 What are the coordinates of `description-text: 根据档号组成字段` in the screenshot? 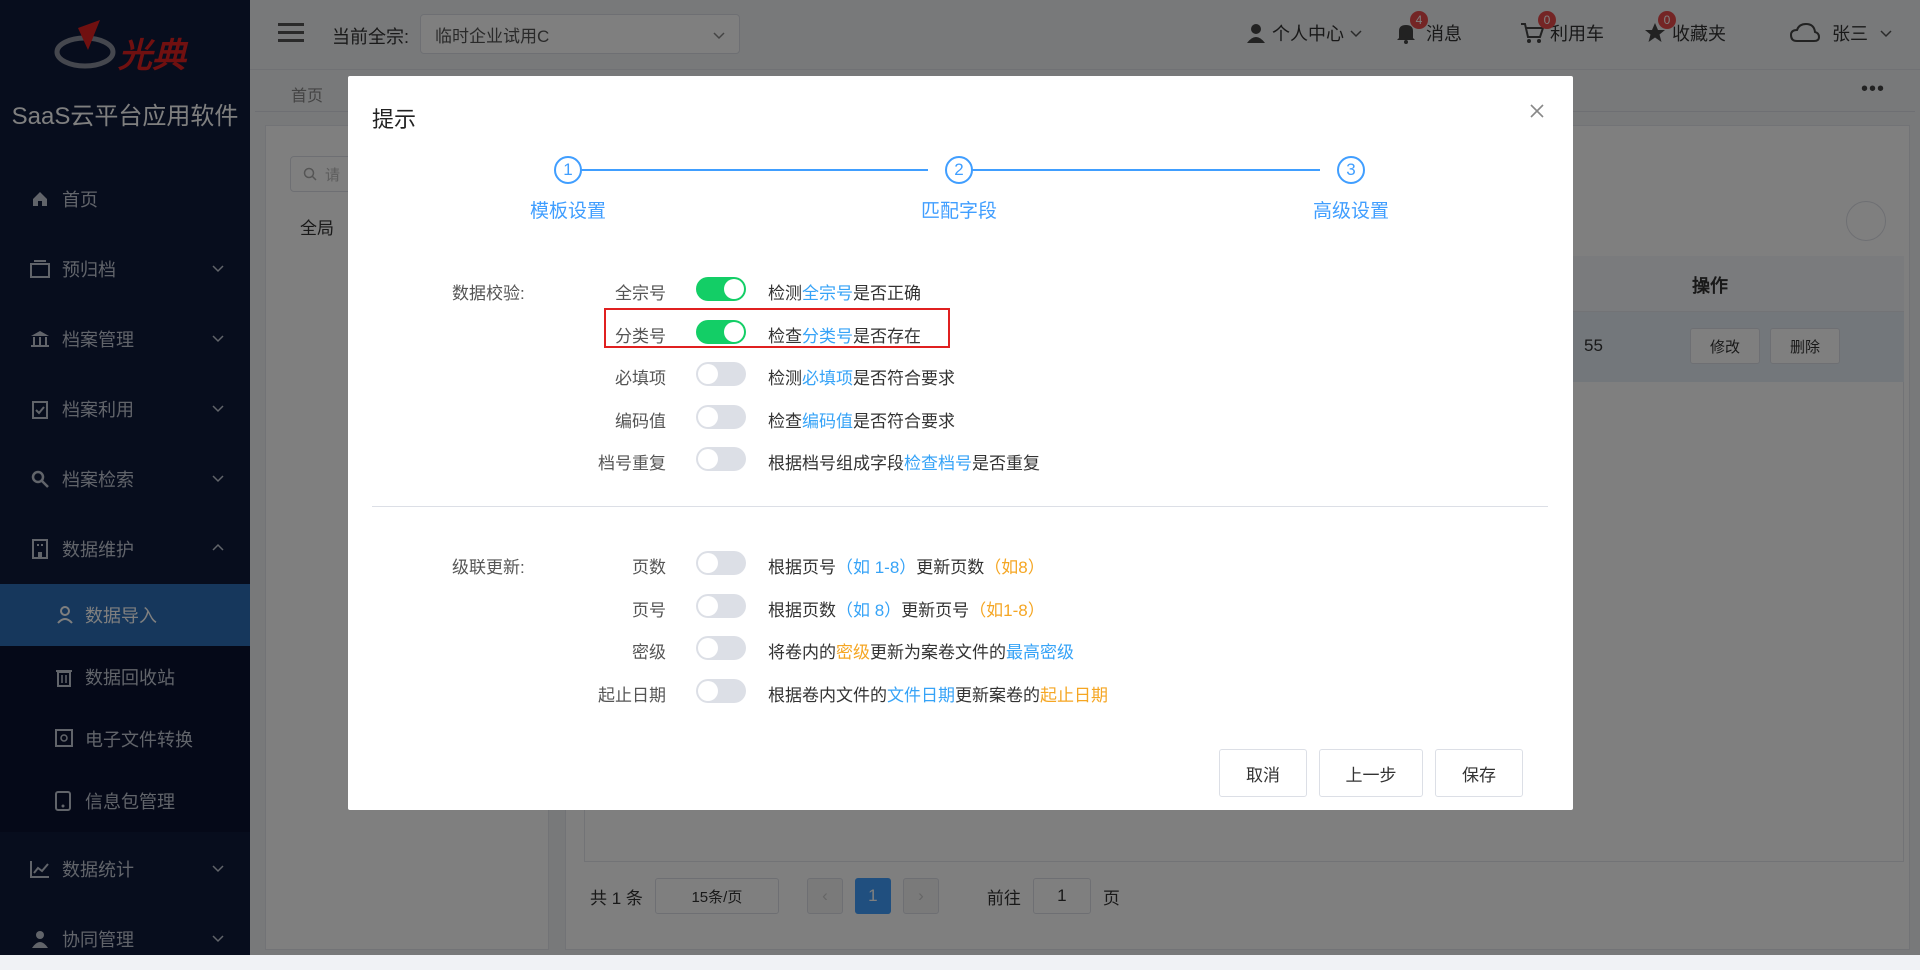 It's located at (836, 463).